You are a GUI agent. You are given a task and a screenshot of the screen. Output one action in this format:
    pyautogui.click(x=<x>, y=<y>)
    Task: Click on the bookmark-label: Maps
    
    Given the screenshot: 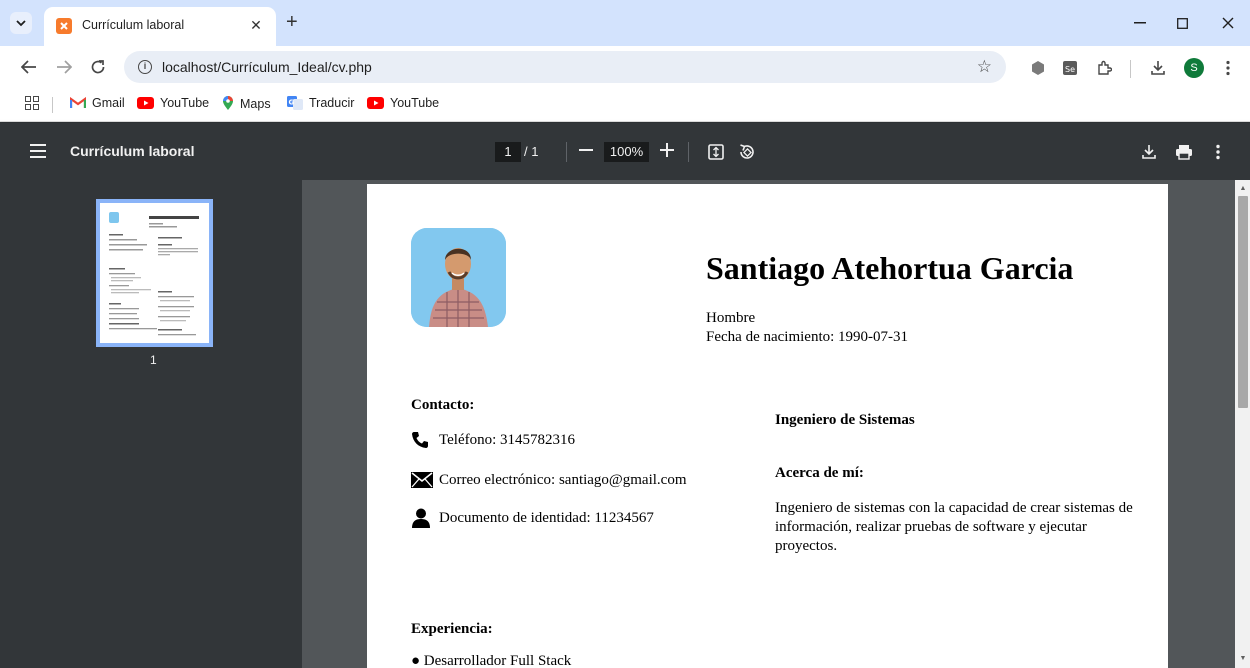 What is the action you would take?
    pyautogui.click(x=255, y=103)
    